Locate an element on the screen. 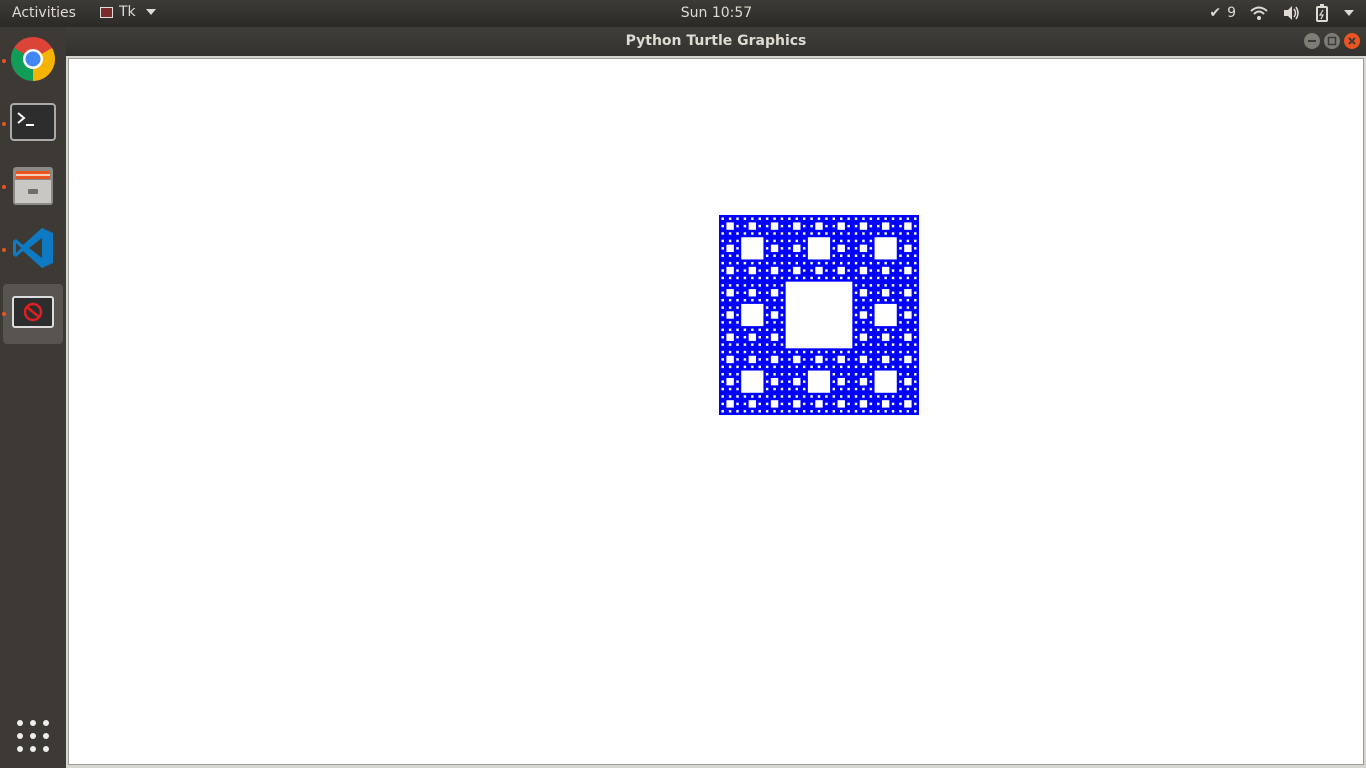  dock-item-vscode is located at coordinates (32, 250).